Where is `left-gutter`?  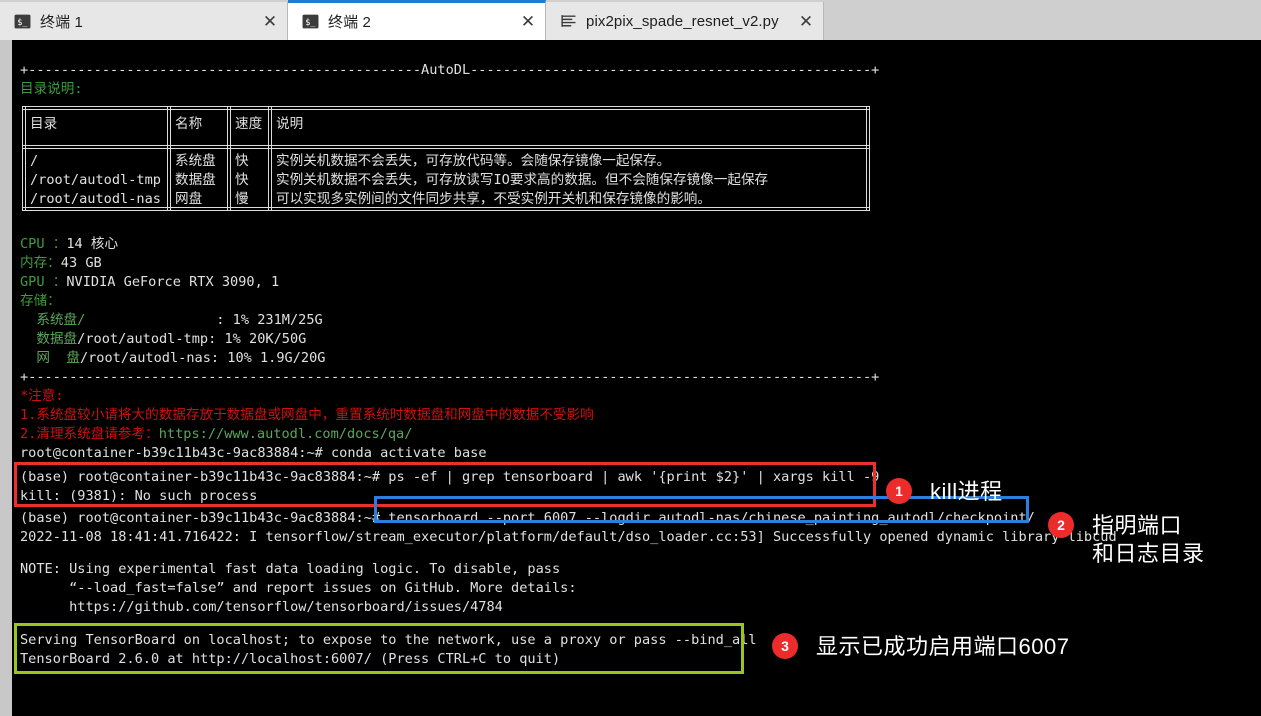
left-gutter is located at coordinates (6, 378).